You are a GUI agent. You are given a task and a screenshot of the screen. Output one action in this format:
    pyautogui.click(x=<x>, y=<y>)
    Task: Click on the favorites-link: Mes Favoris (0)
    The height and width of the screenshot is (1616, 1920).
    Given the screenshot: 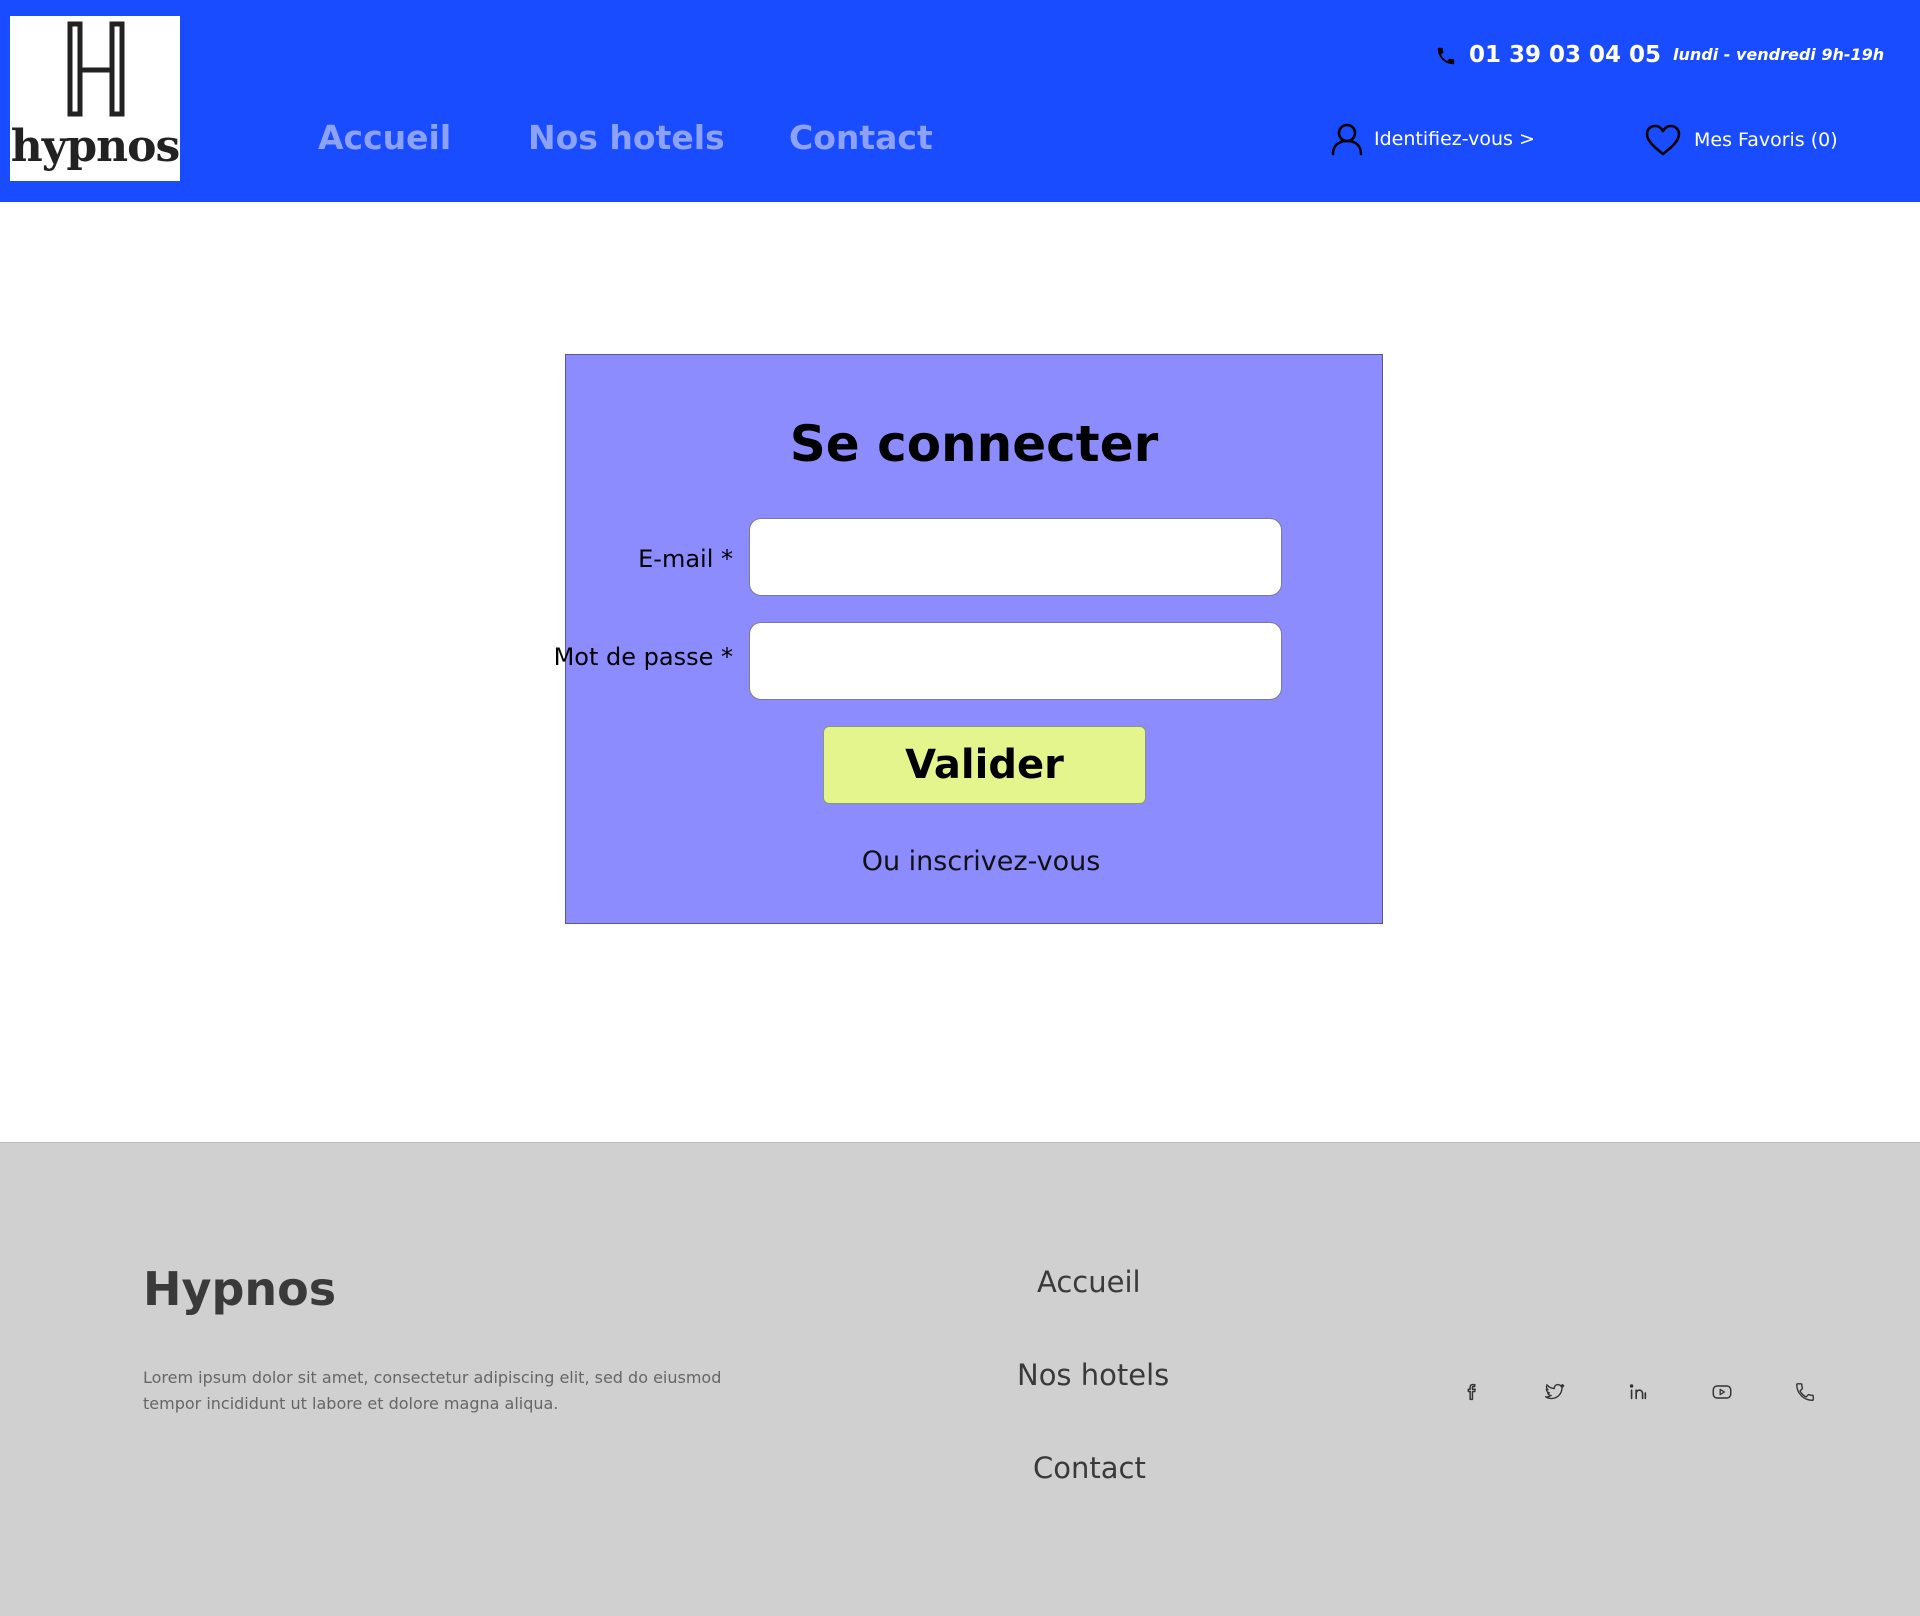 What is the action you would take?
    pyautogui.click(x=1741, y=140)
    